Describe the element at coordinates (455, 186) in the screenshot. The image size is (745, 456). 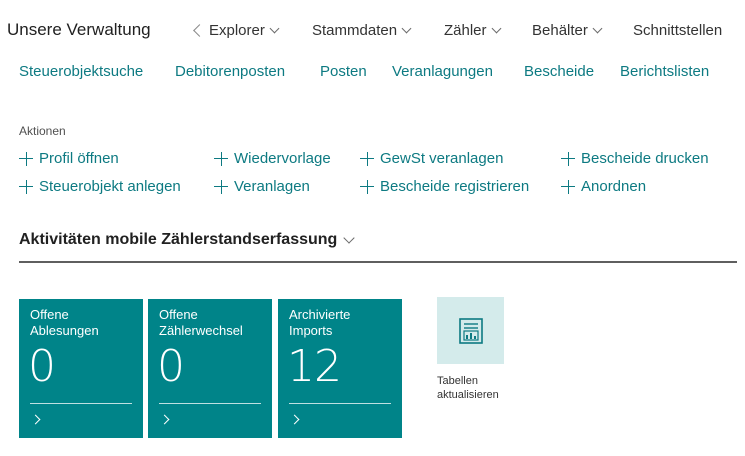
I see `action-label: Bescheide registrieren` at that location.